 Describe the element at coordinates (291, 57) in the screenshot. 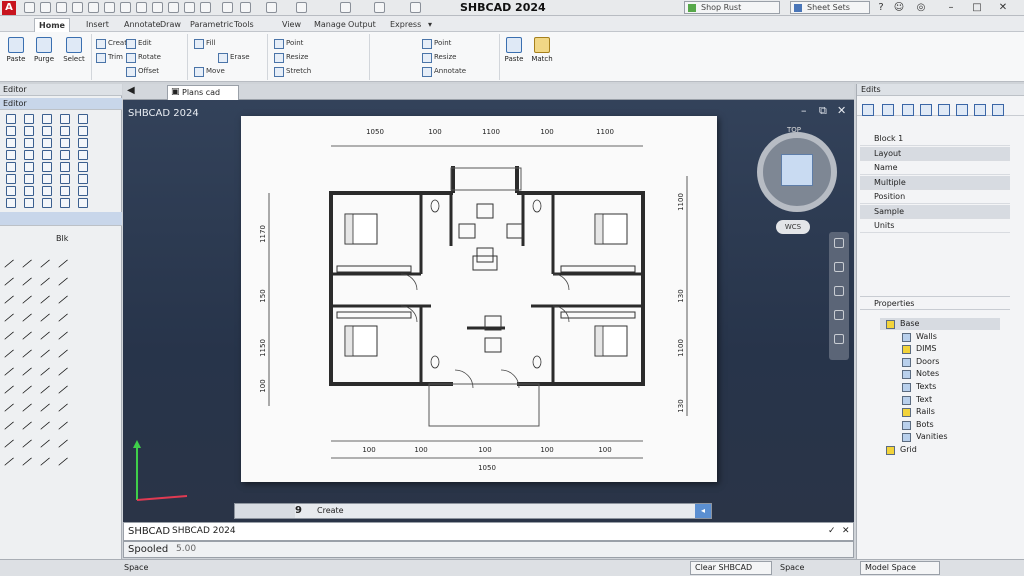

I see `resize-button: Resize` at that location.